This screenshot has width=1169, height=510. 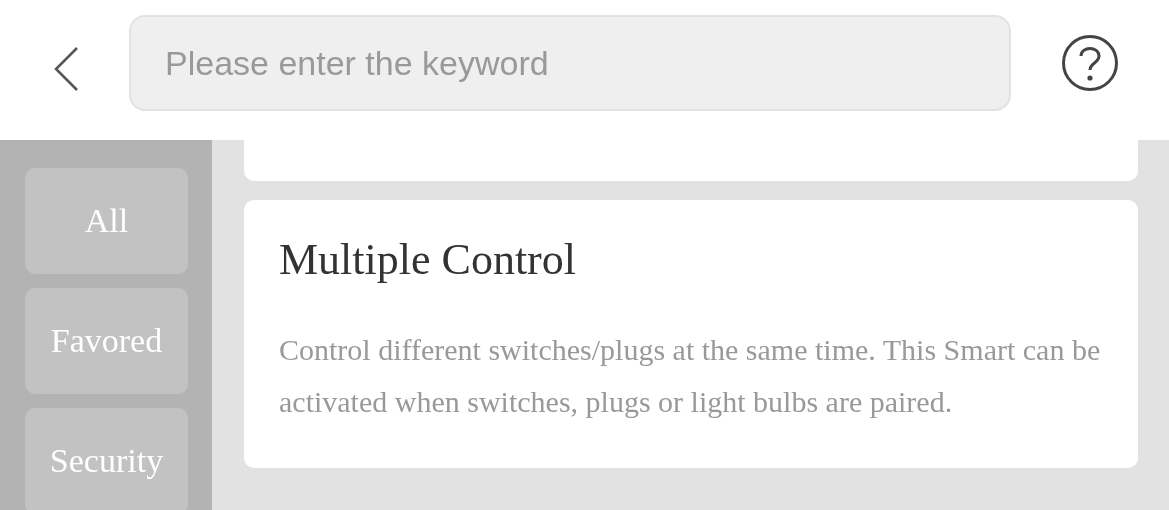 What do you see at coordinates (106, 221) in the screenshot?
I see `category-tab: All` at bounding box center [106, 221].